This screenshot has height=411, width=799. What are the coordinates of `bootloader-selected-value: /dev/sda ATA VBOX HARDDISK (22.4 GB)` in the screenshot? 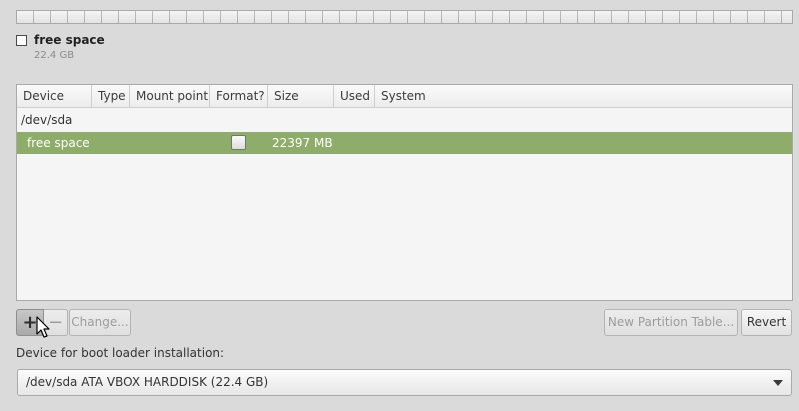 It's located at (147, 382).